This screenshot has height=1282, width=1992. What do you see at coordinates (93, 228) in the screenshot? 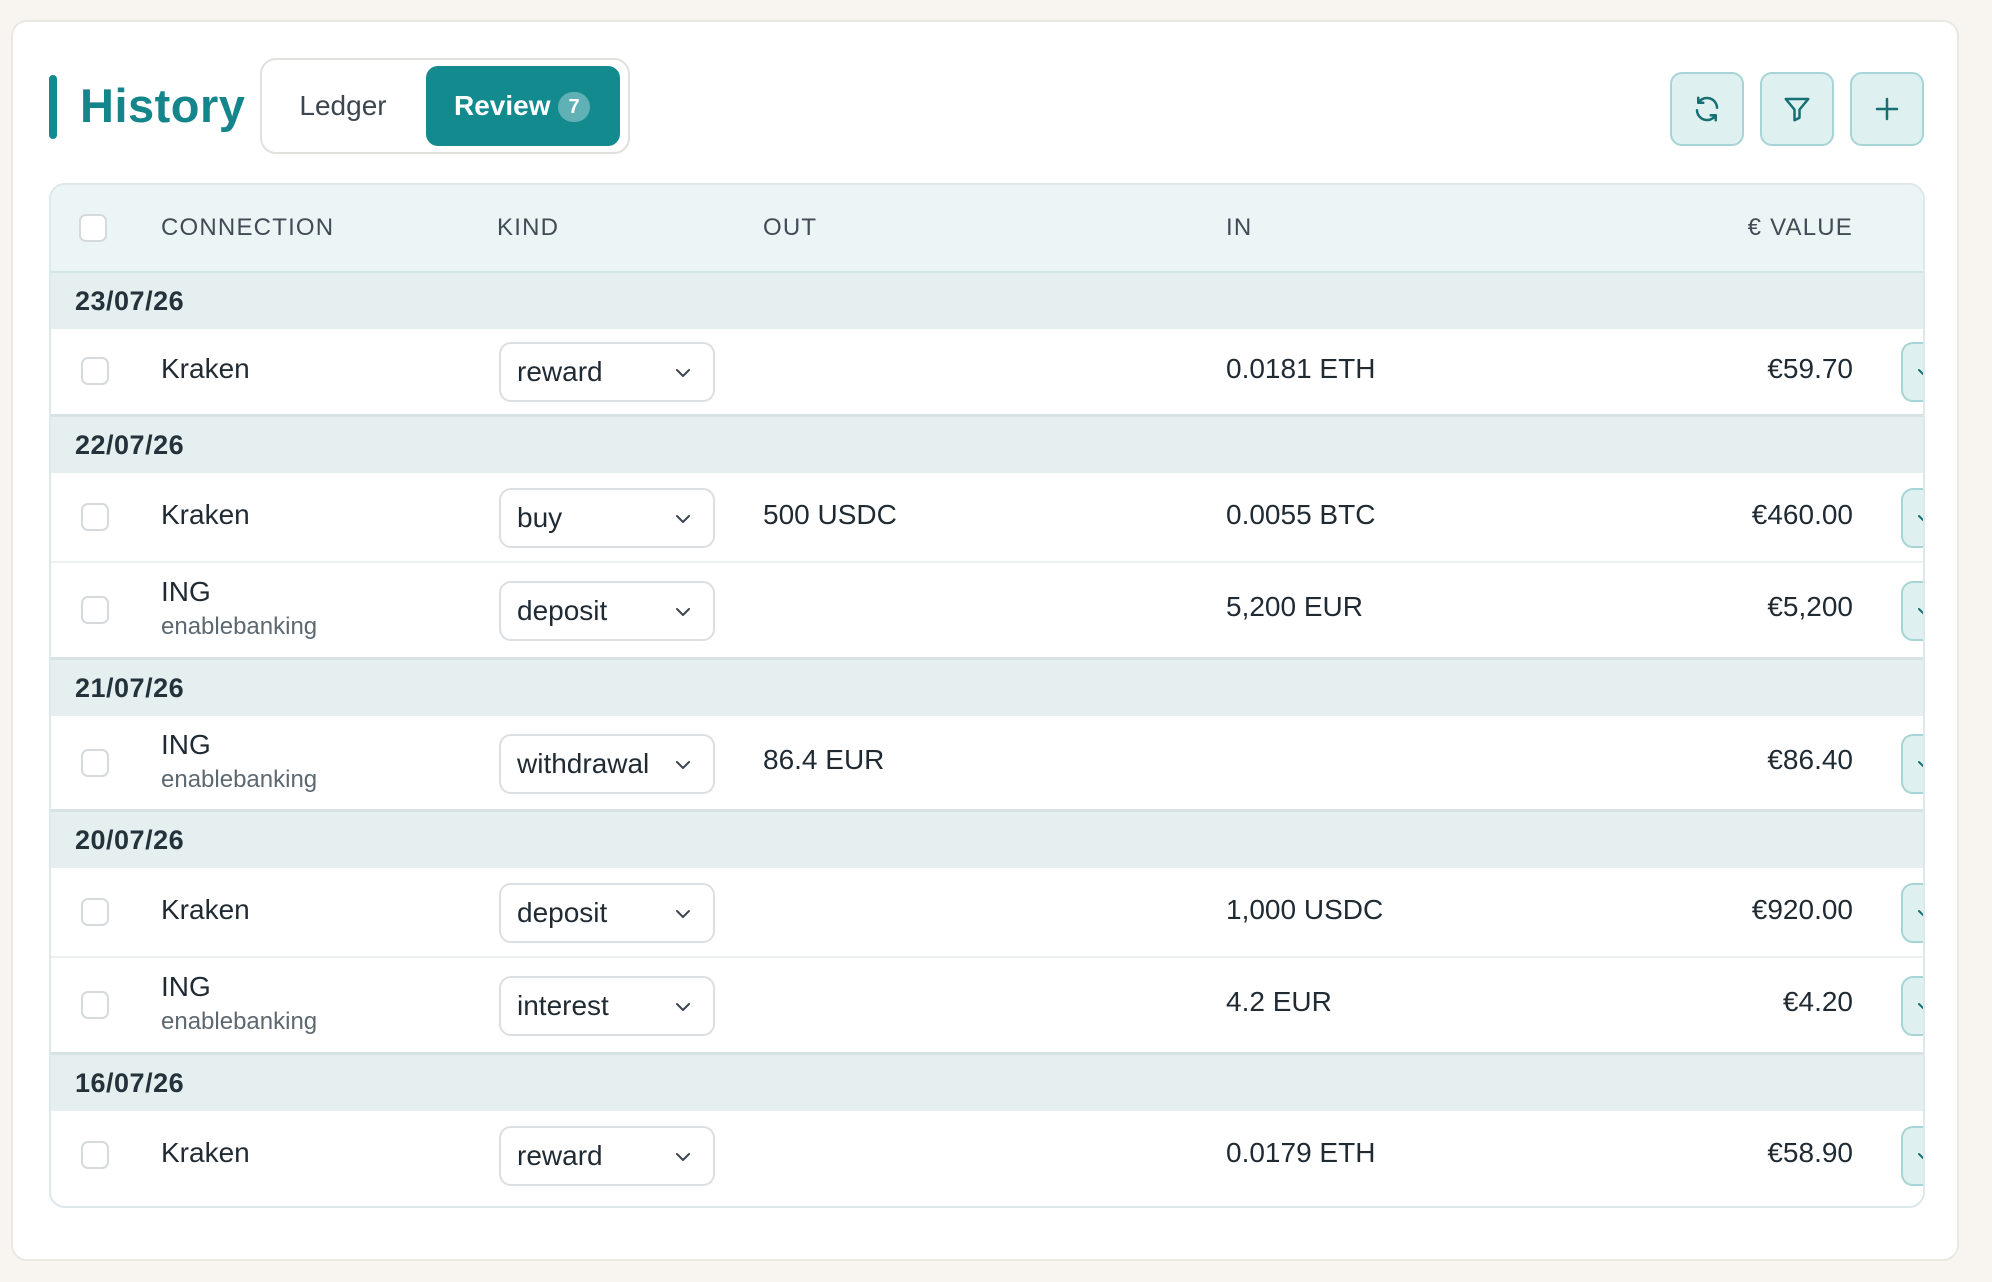
I see `select-all-checkbox` at bounding box center [93, 228].